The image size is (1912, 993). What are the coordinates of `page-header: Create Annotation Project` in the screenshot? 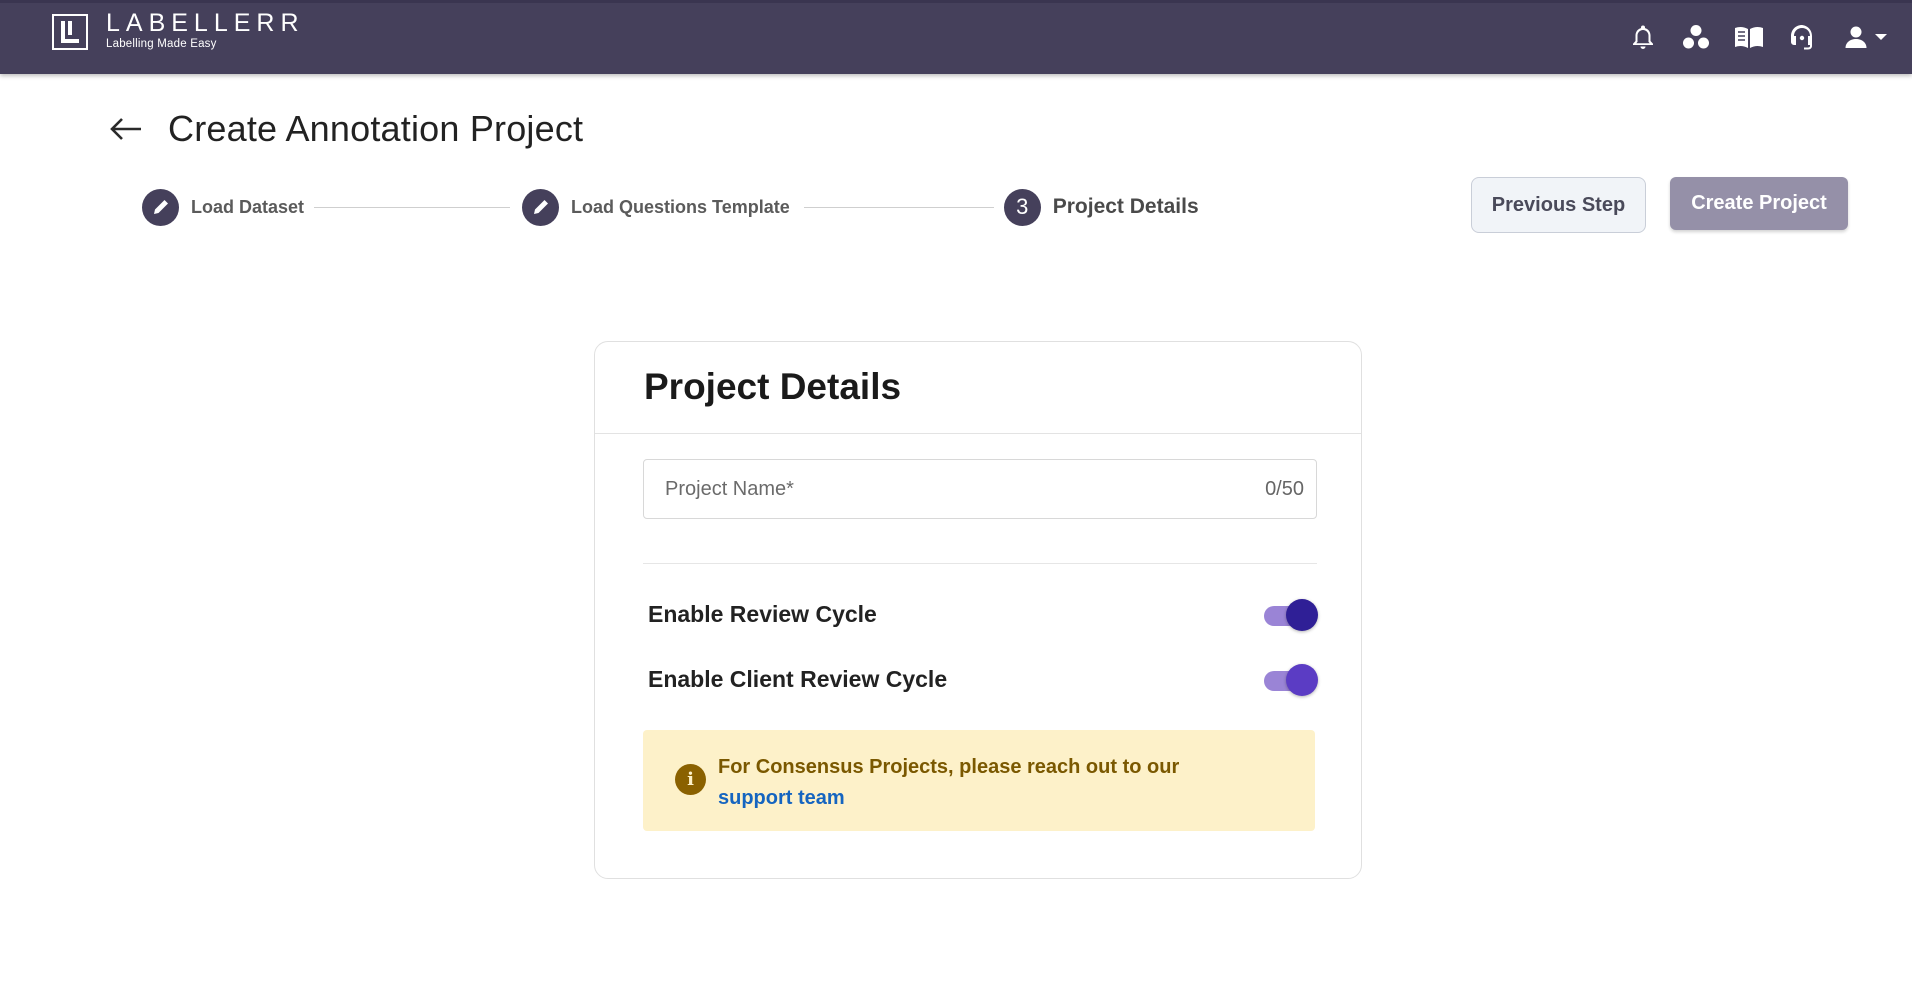 It's located at (345, 129).